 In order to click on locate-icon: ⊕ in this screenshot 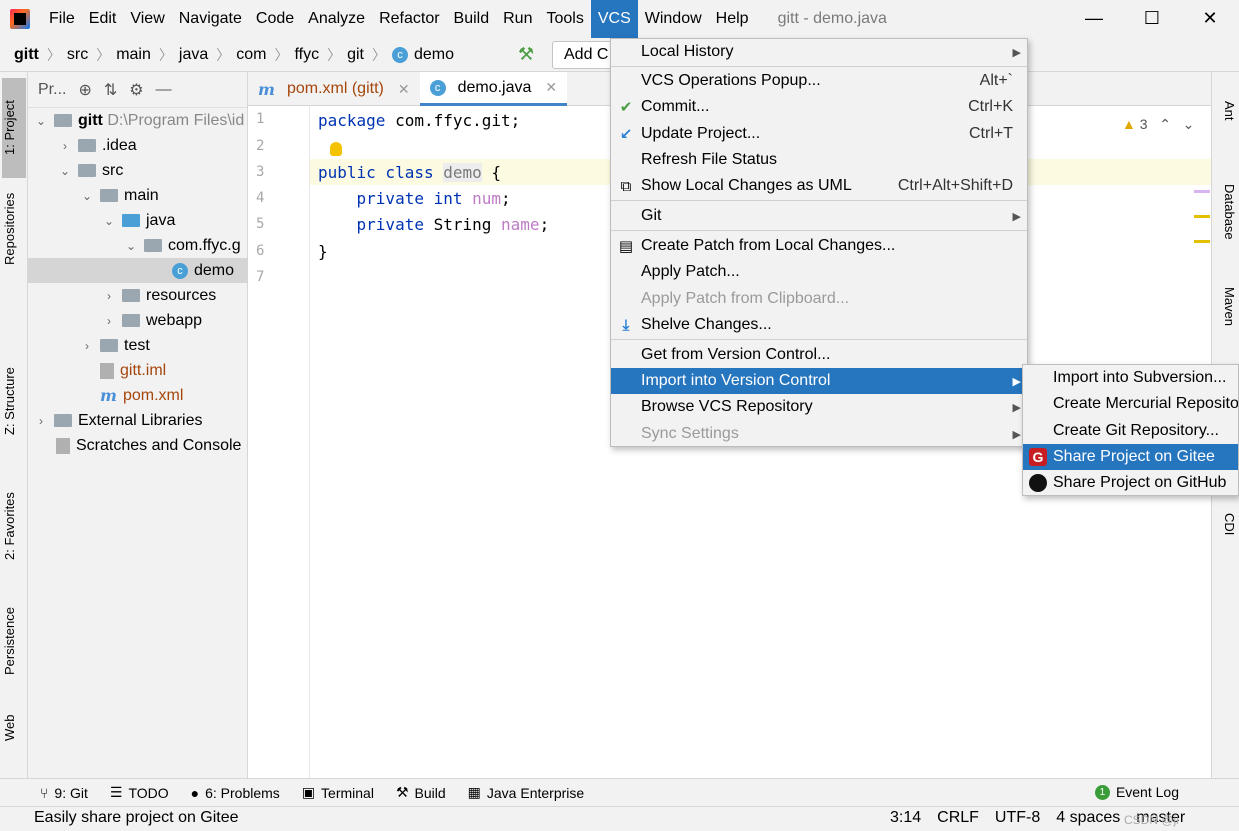, I will do `click(84, 90)`.